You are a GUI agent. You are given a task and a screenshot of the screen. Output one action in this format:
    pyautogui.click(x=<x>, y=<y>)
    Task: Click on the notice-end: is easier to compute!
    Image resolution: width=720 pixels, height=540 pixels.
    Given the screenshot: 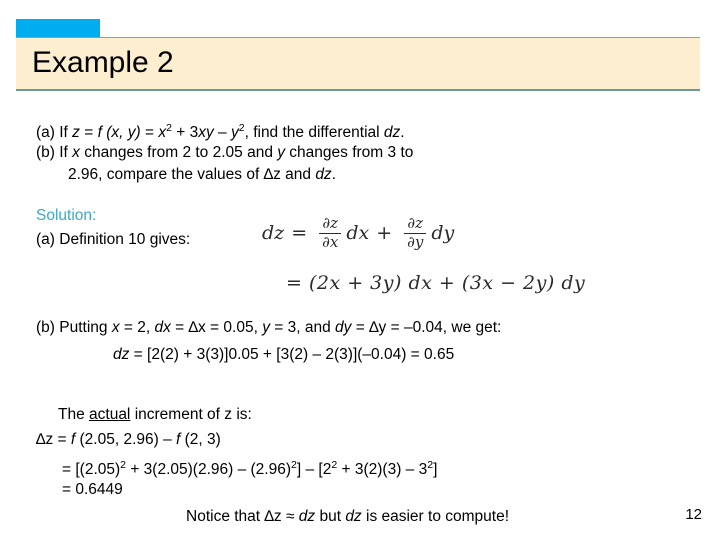 What is the action you would take?
    pyautogui.click(x=435, y=516)
    